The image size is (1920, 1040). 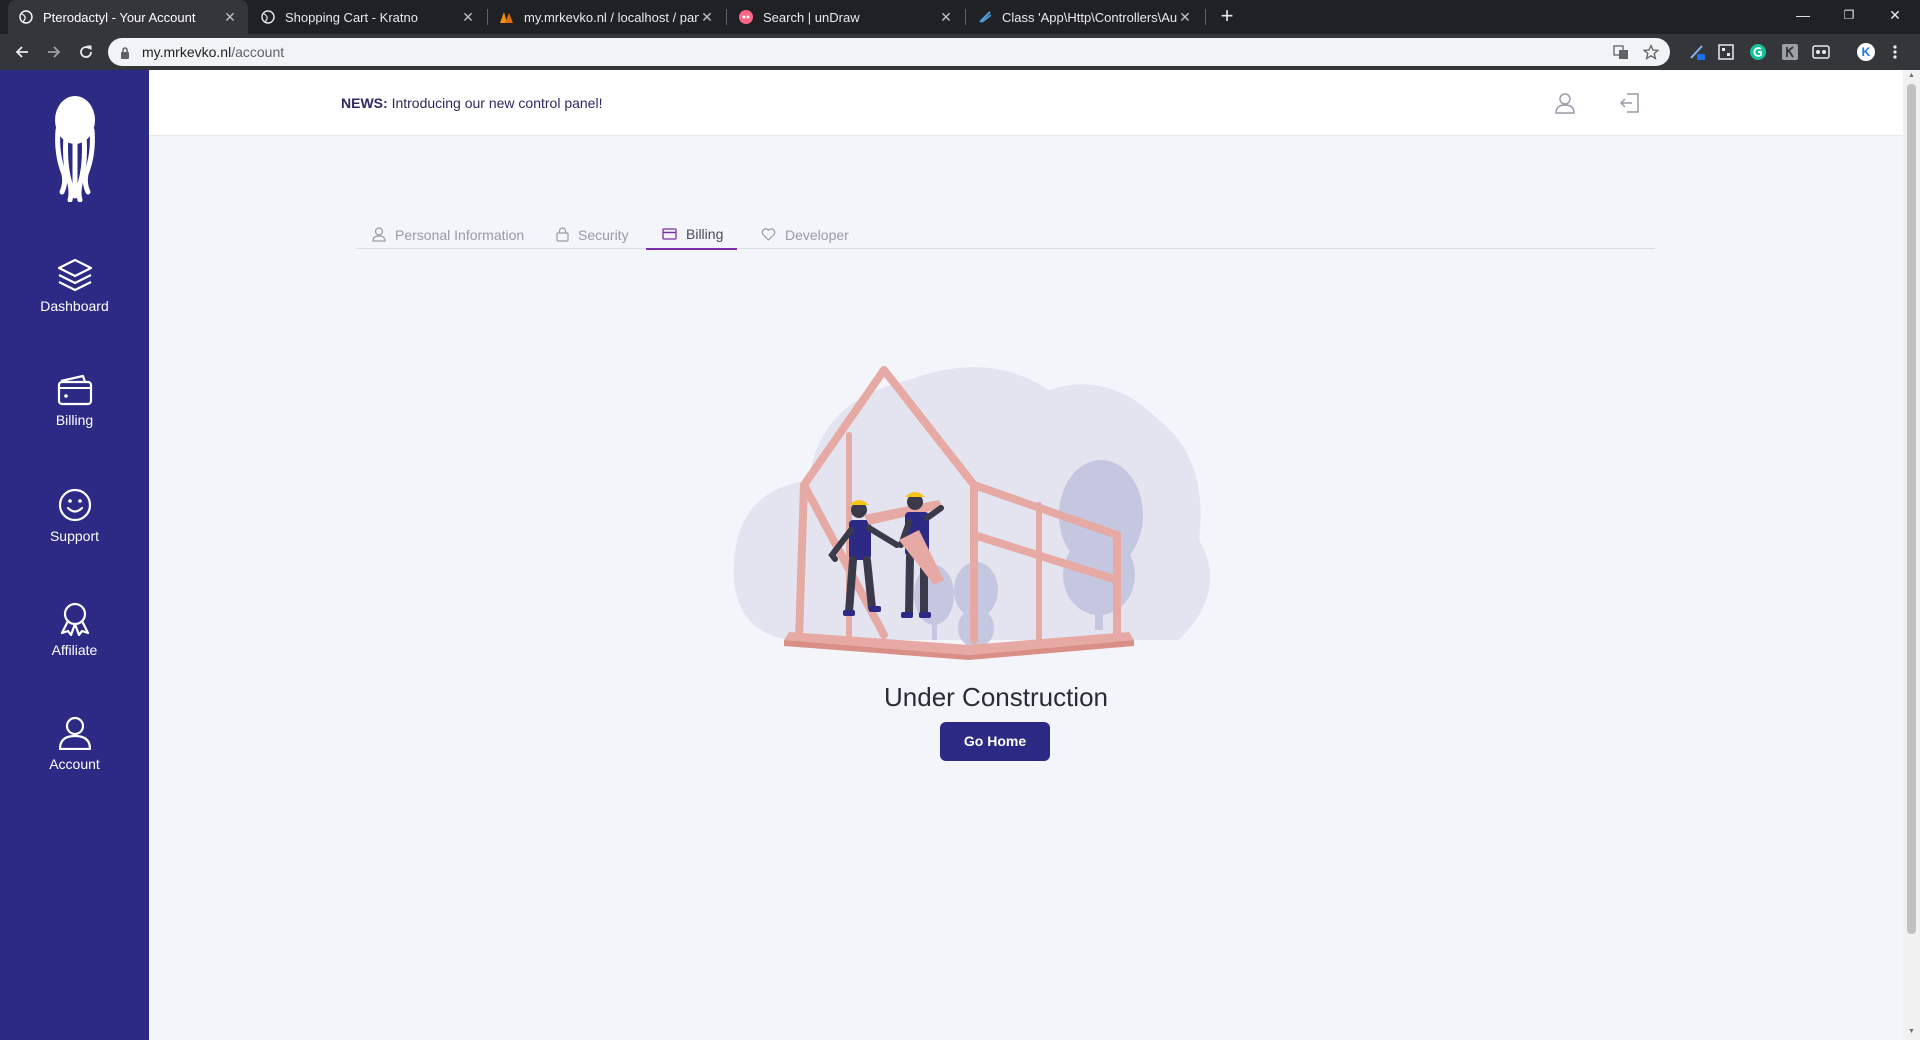 What do you see at coordinates (1758, 52) in the screenshot?
I see `extension-grammarly-icon` at bounding box center [1758, 52].